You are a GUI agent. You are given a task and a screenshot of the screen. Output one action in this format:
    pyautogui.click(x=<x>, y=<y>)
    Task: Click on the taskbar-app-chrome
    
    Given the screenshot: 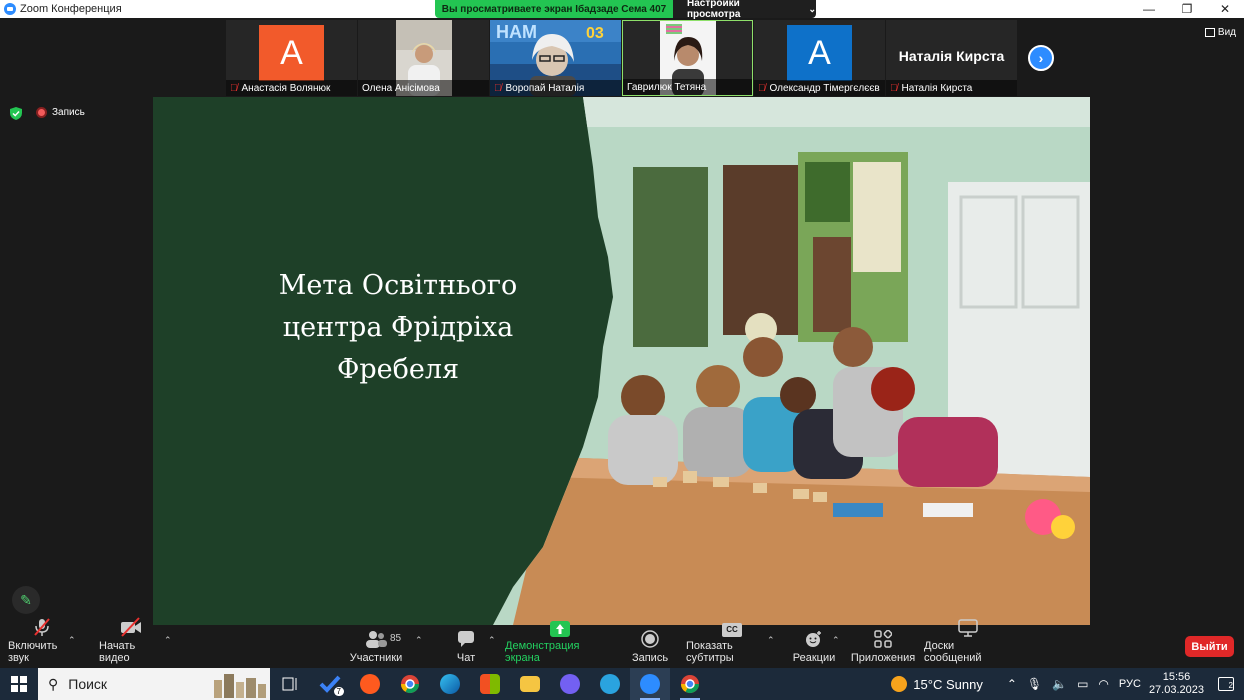 What is the action you would take?
    pyautogui.click(x=410, y=684)
    